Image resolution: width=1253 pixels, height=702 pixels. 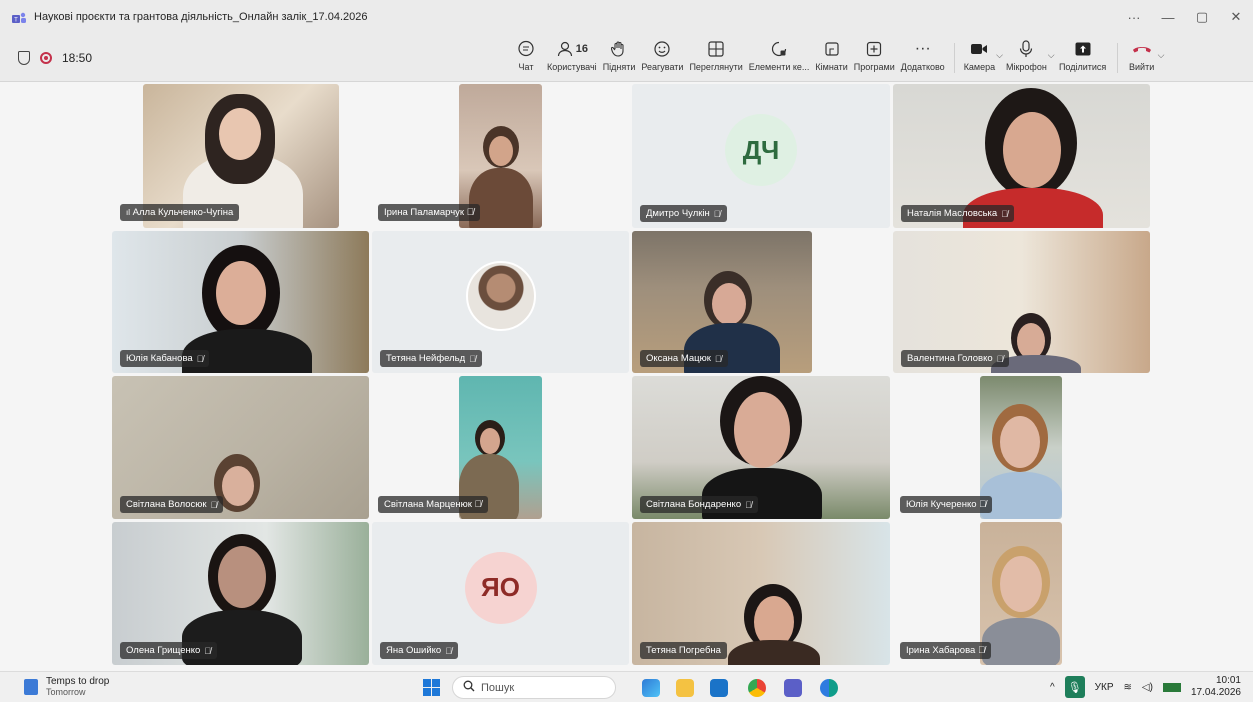 What do you see at coordinates (1051, 58) in the screenshot?
I see `mic-options-chevron-icon: ⌵` at bounding box center [1051, 58].